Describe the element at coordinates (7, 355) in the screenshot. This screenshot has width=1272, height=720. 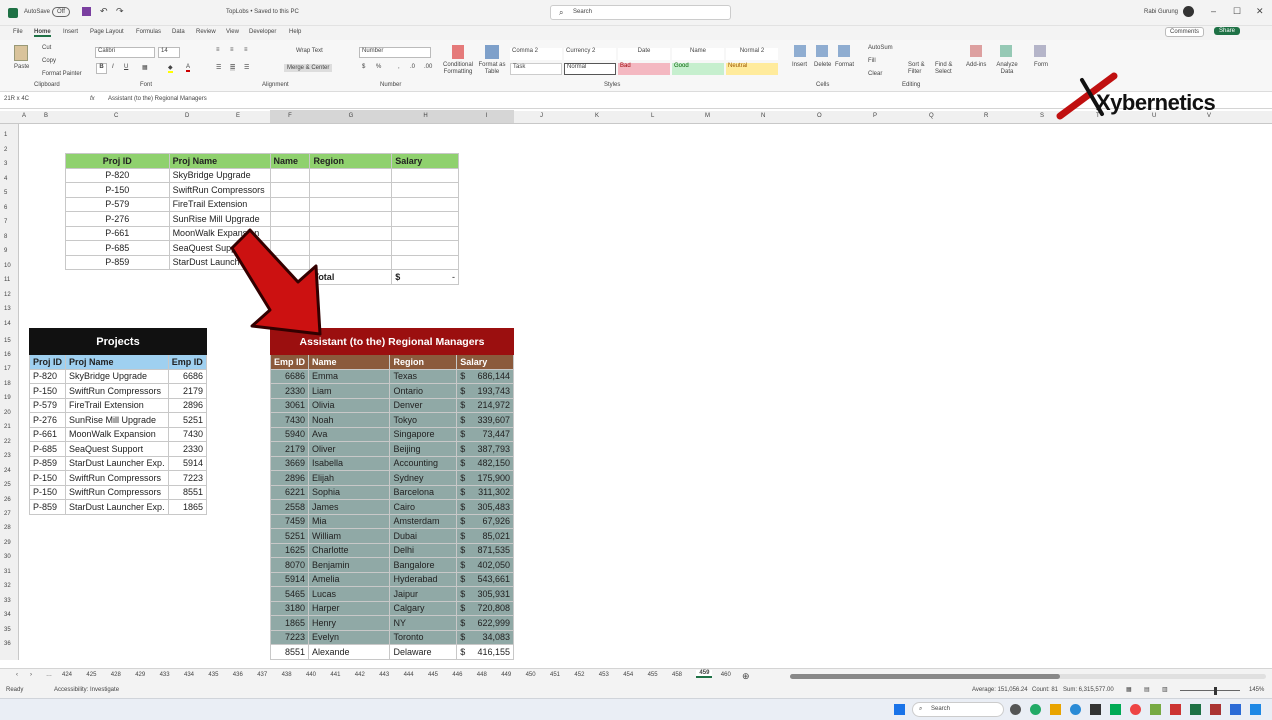
I see `row-header: 16` at that location.